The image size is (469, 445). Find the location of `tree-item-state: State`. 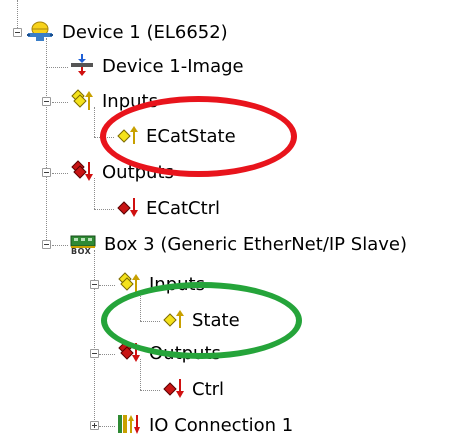

tree-item-state: State is located at coordinates (202, 321).